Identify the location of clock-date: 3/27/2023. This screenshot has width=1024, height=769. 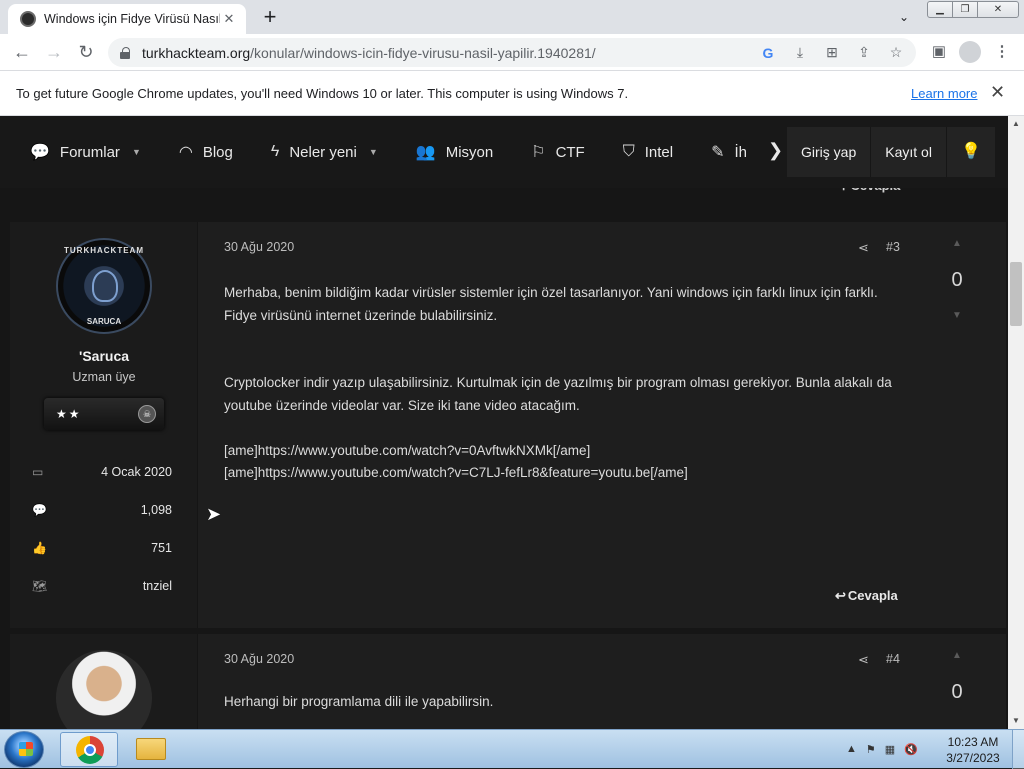
(973, 758).